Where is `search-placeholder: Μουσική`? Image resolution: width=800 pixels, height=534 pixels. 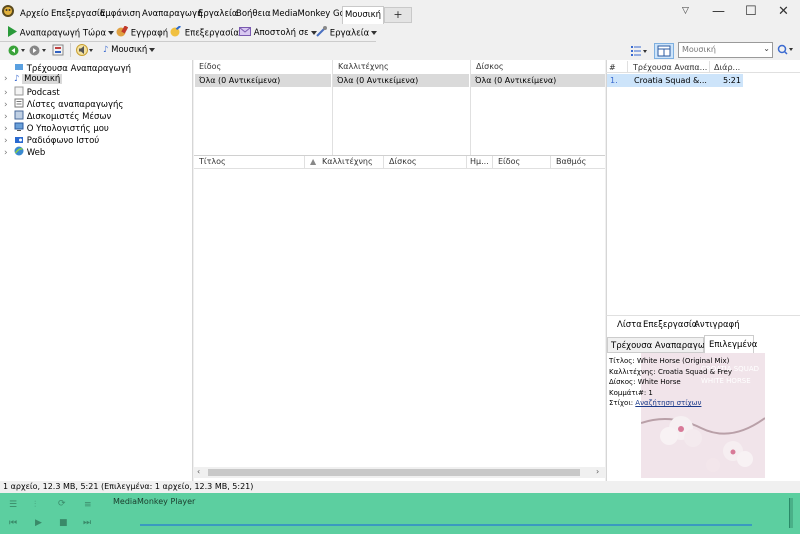 search-placeholder: Μουσική is located at coordinates (699, 49).